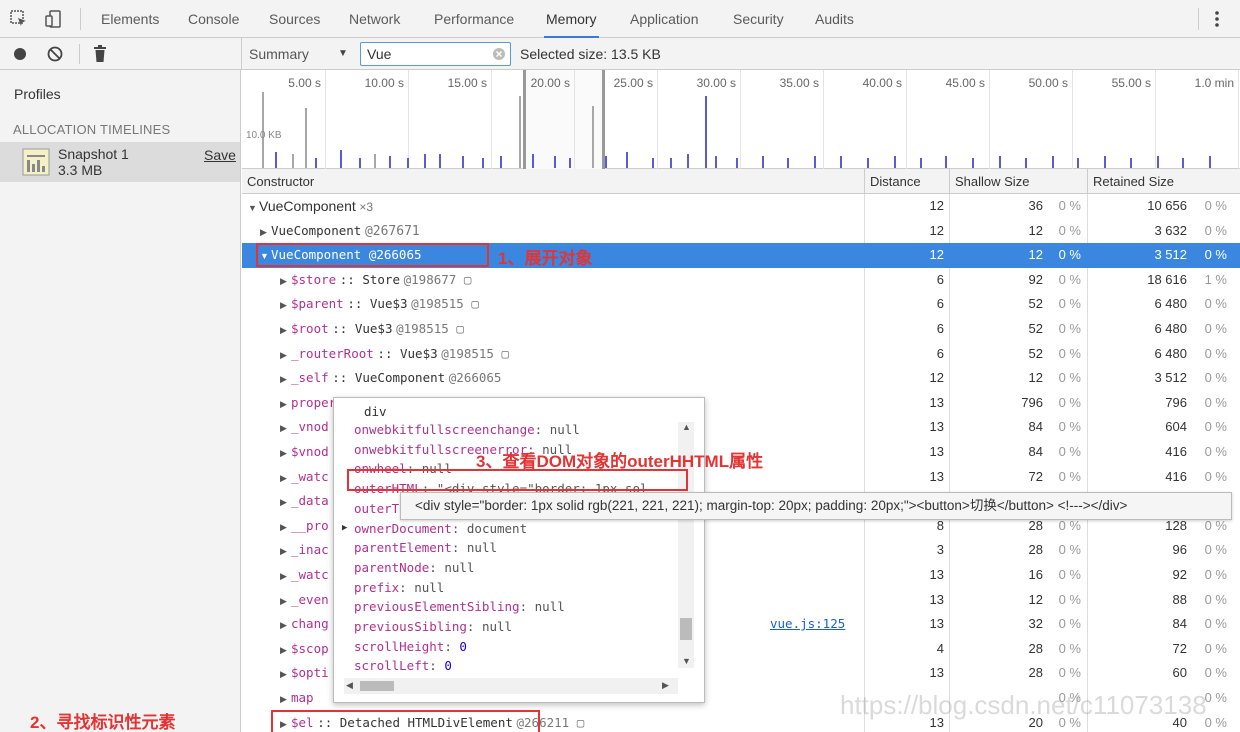  What do you see at coordinates (425, 547) in the screenshot?
I see `popover-property: parentElement: null` at bounding box center [425, 547].